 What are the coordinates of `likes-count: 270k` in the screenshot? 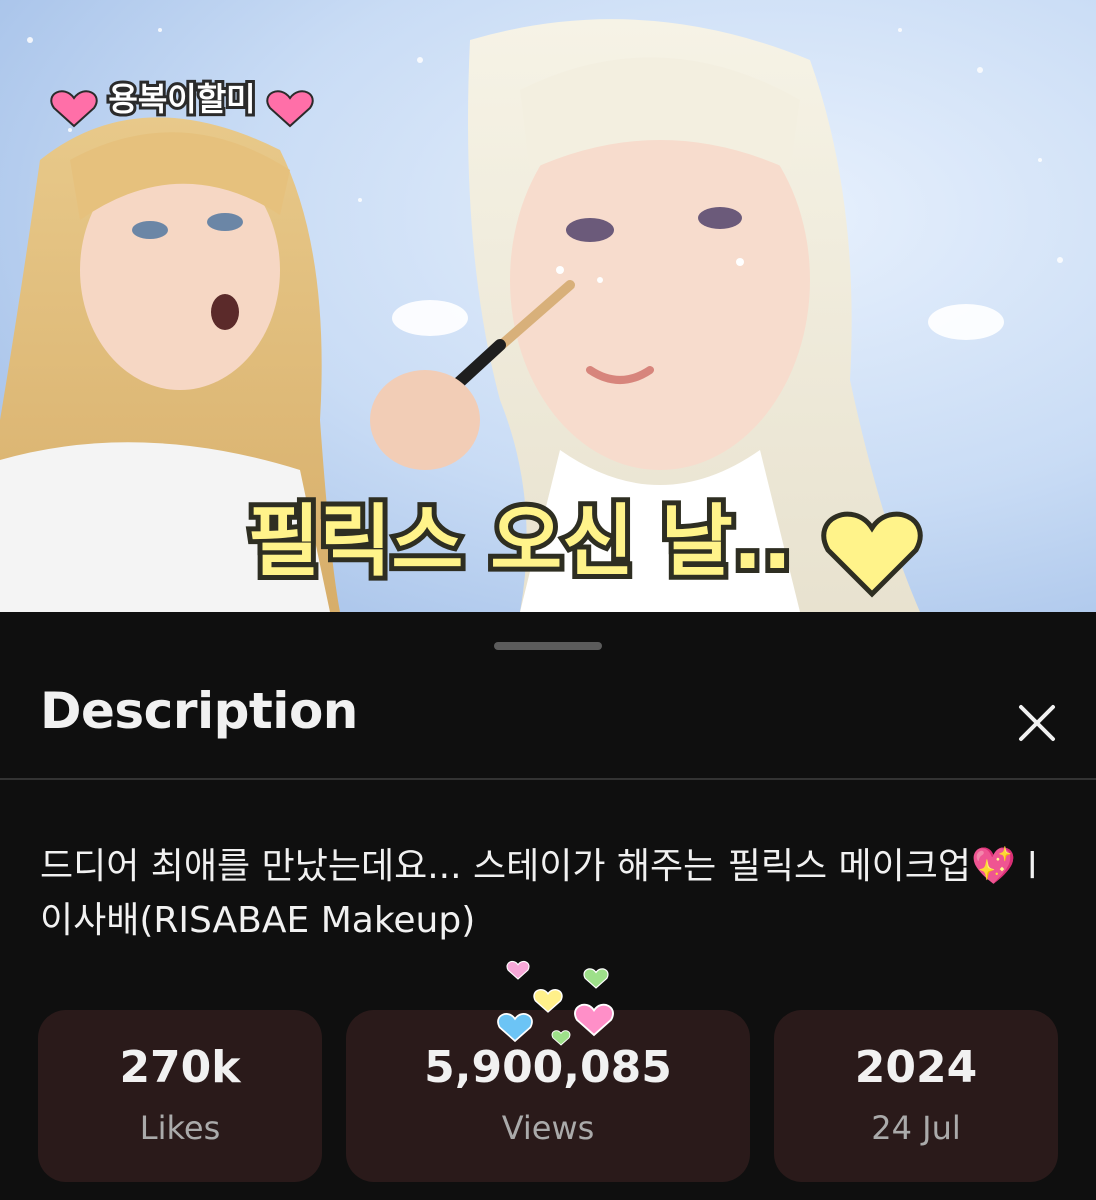 It's located at (180, 1067).